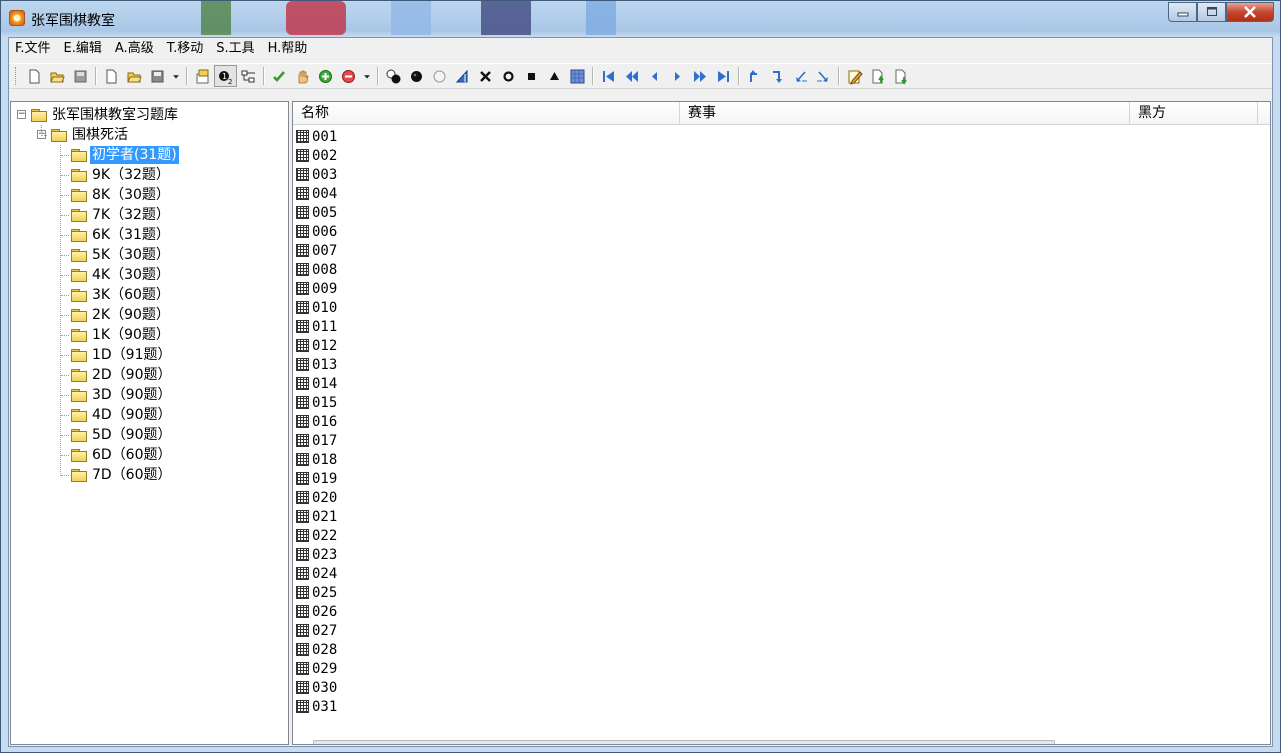 The width and height of the screenshot is (1281, 753). I want to click on list-row: 003, so click(316, 174).